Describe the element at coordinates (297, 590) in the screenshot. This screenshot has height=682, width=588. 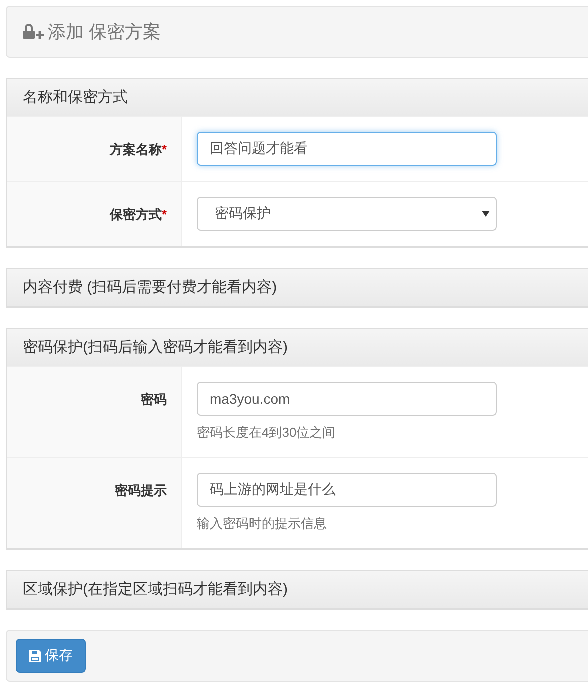
I see `section-title: 区域保护(在指定区域扫码才能看到内容)` at that location.